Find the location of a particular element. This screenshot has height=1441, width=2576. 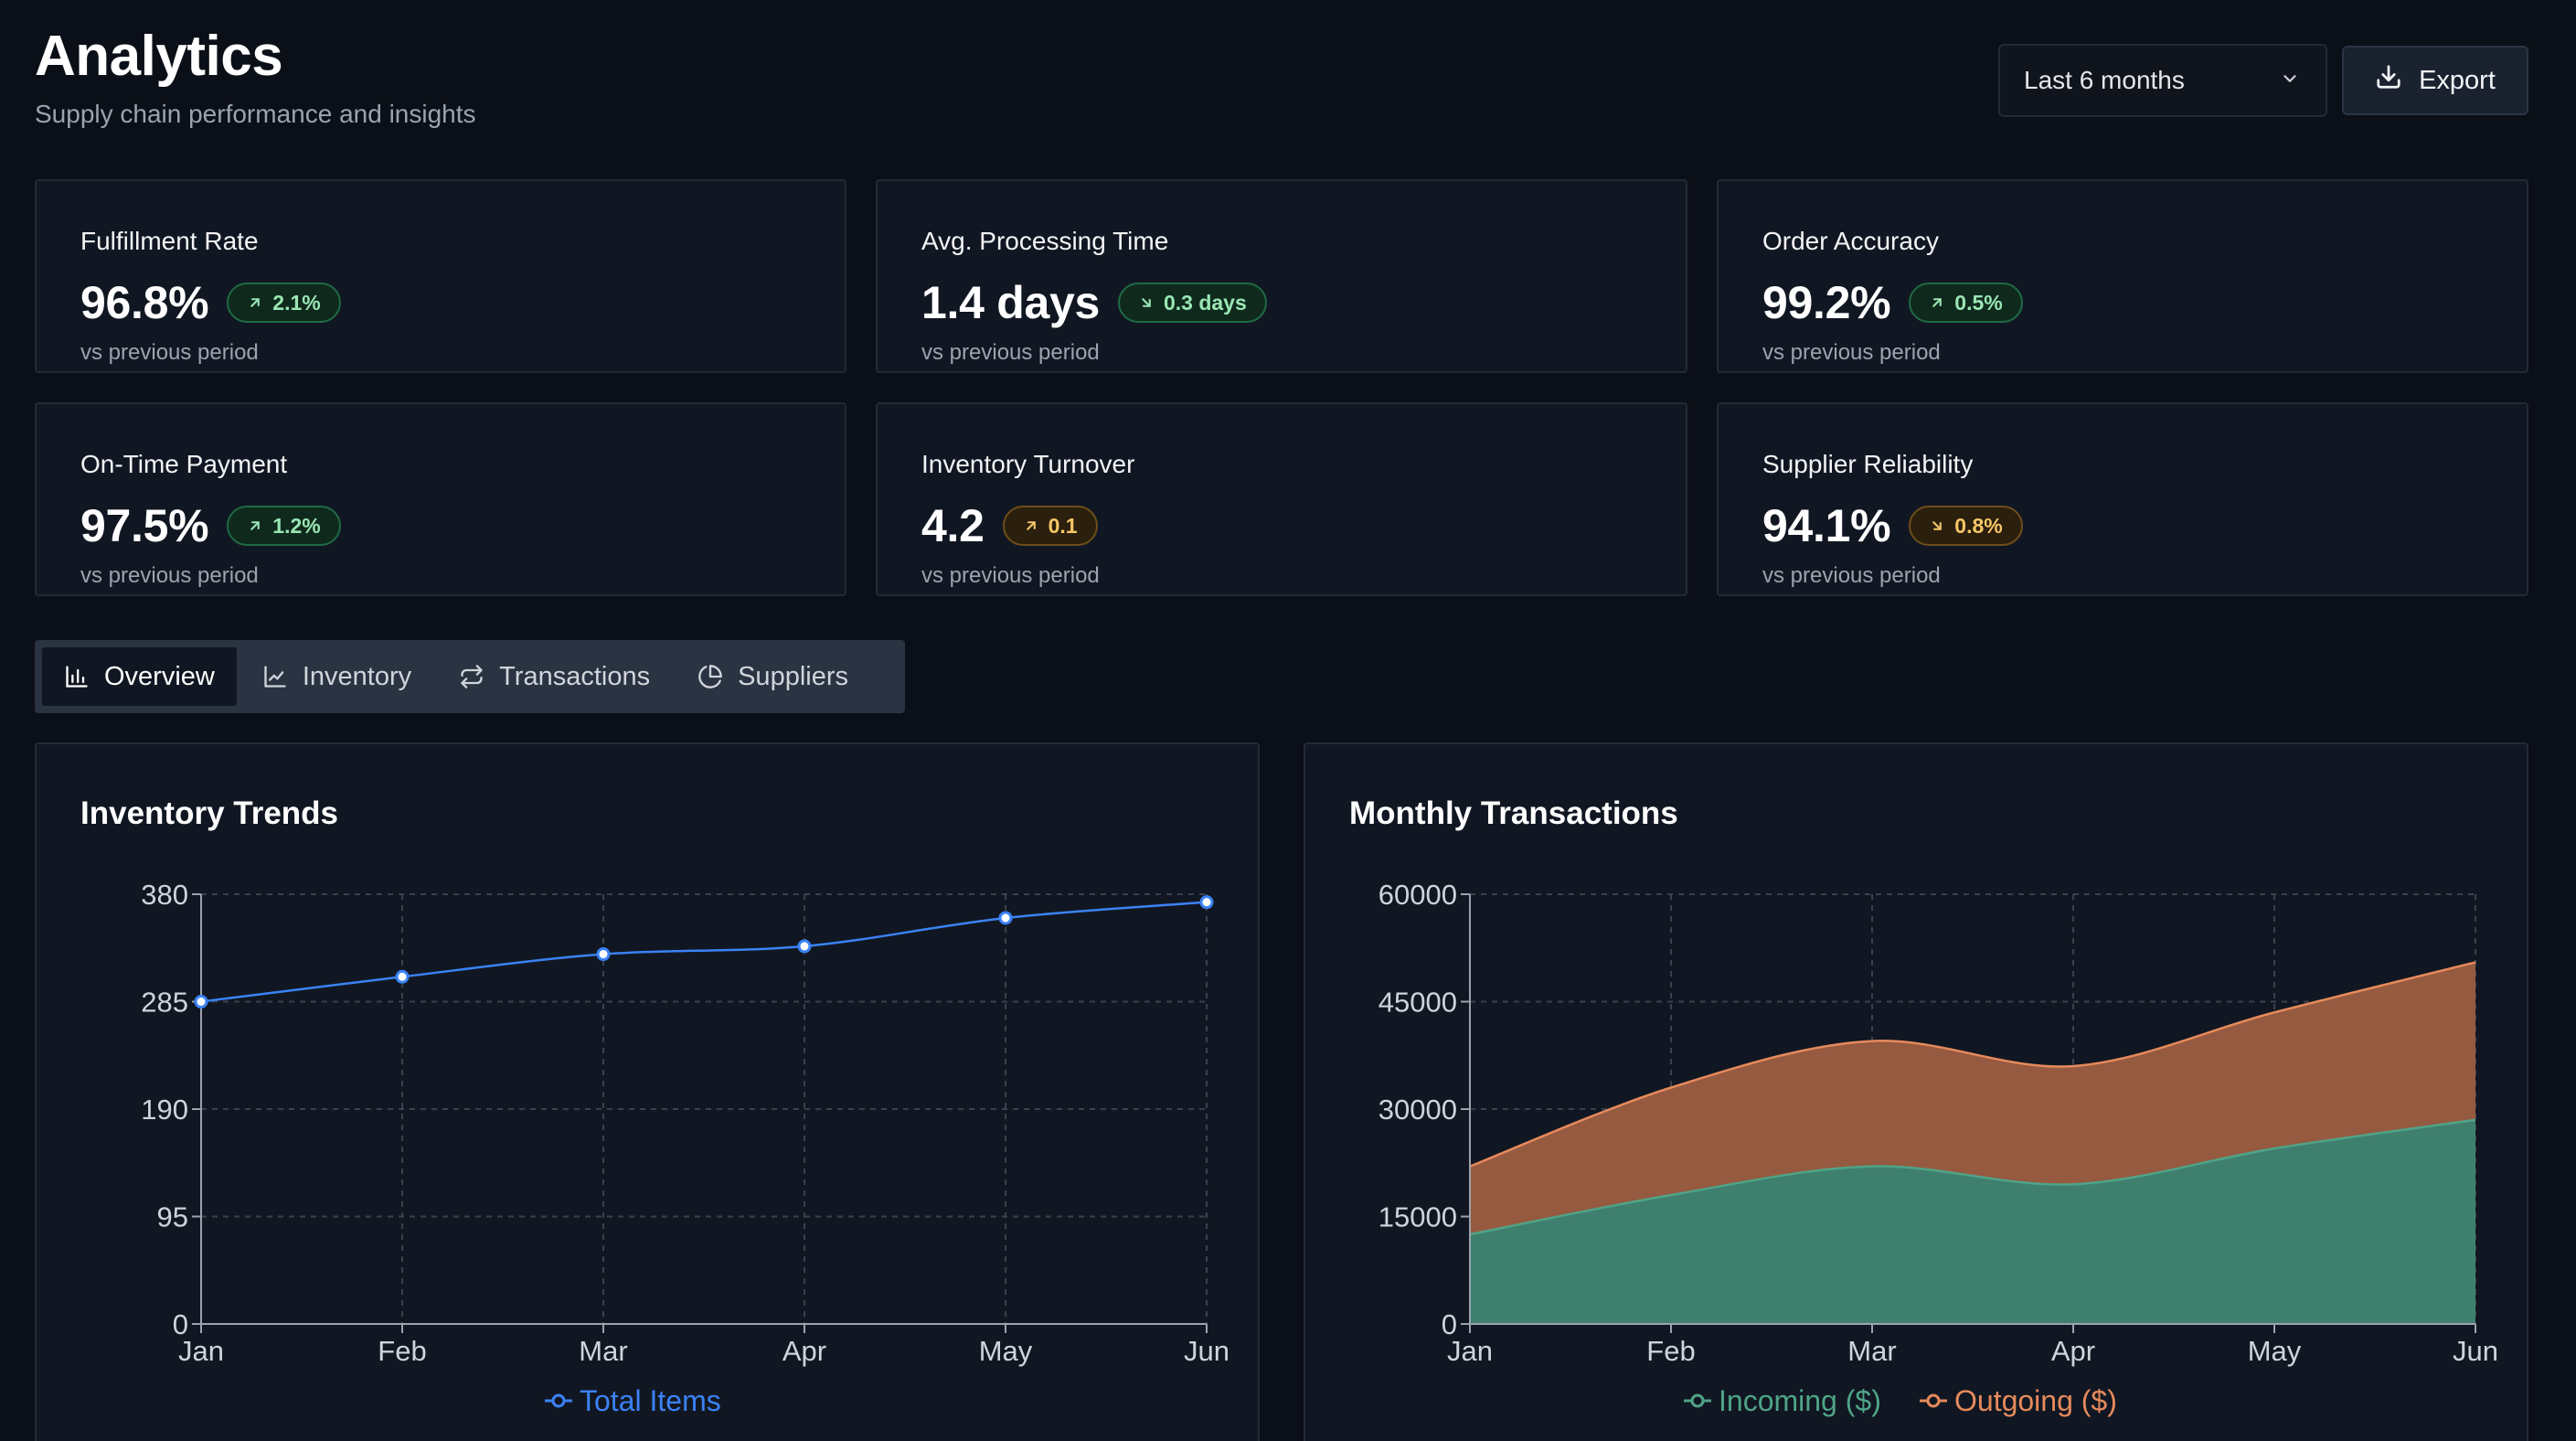

header-actions: Last 6 months Export is located at coordinates (2263, 80).